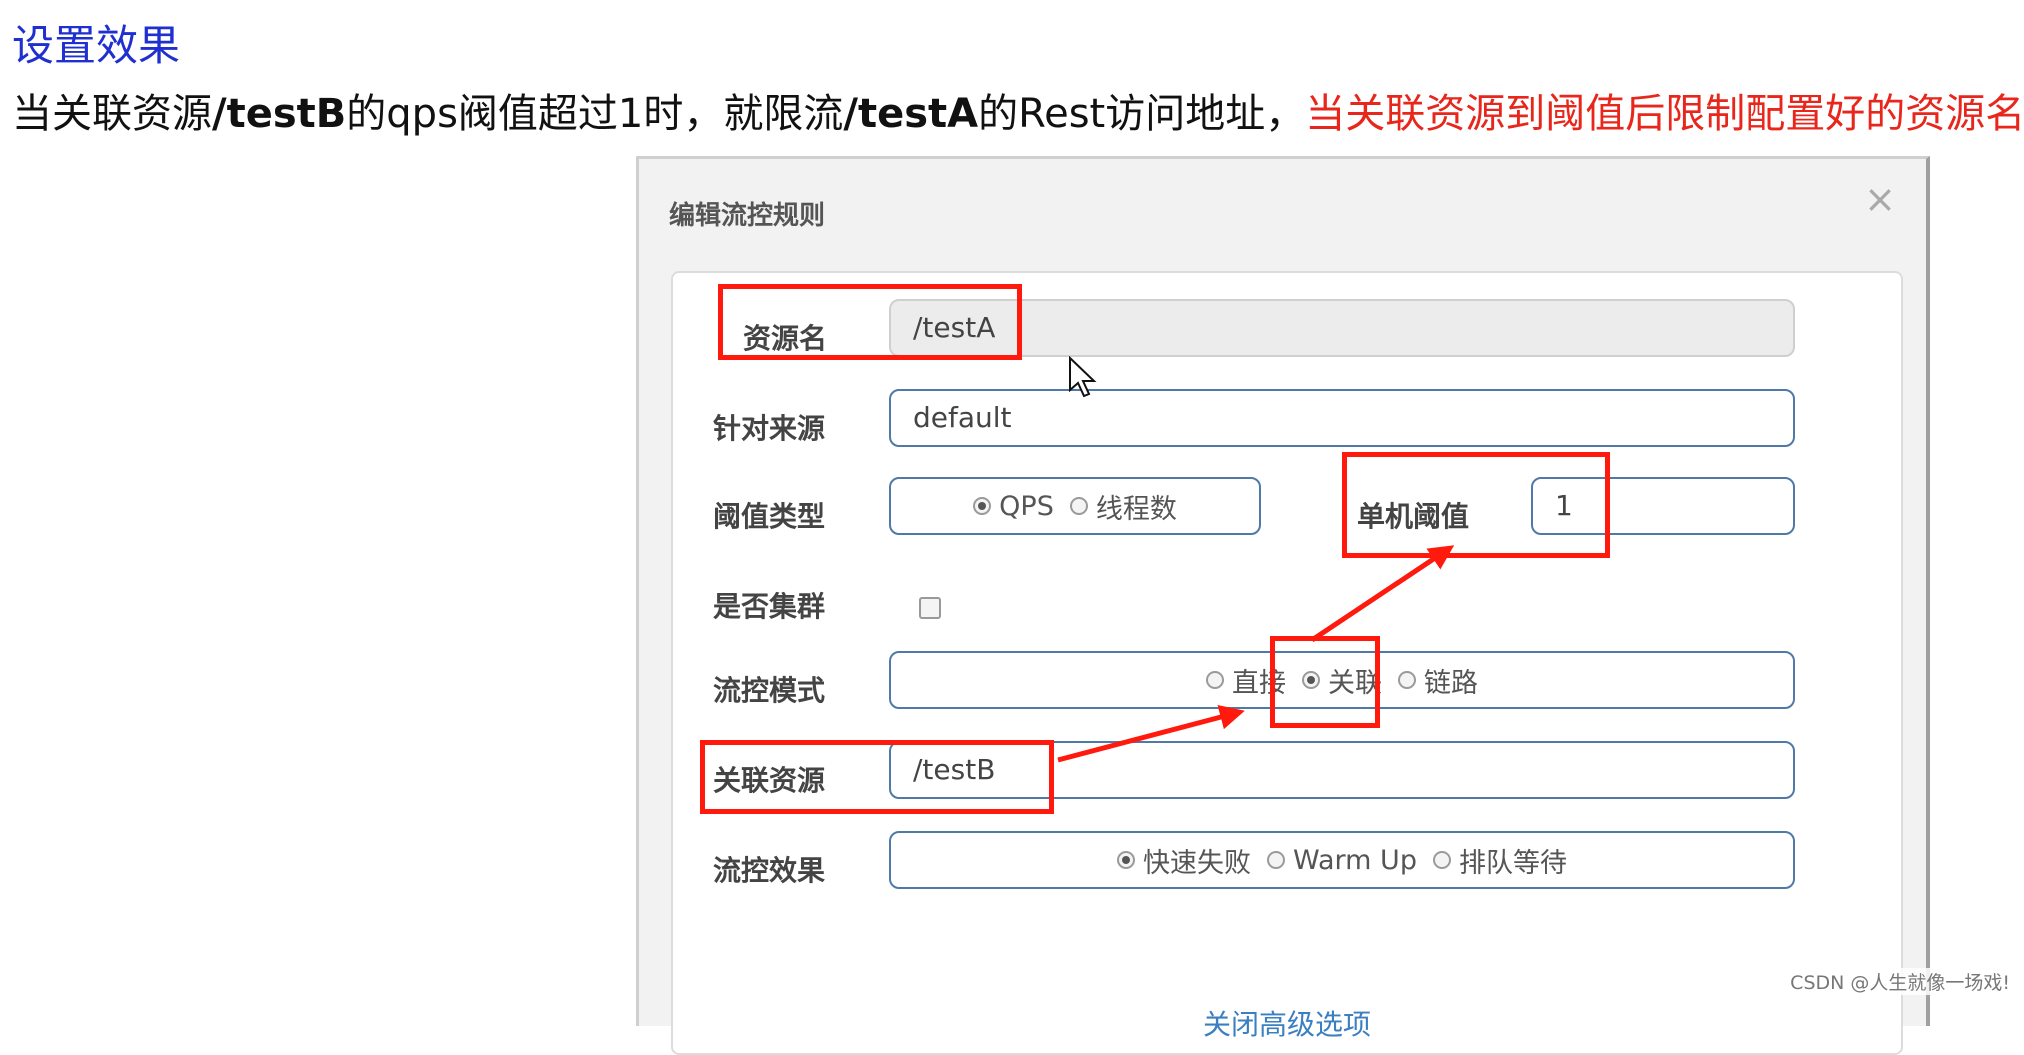 This screenshot has height=1055, width=2024. I want to click on flow-effect-radio-group: 快速失败 Warm Up 排队等待, so click(1342, 860).